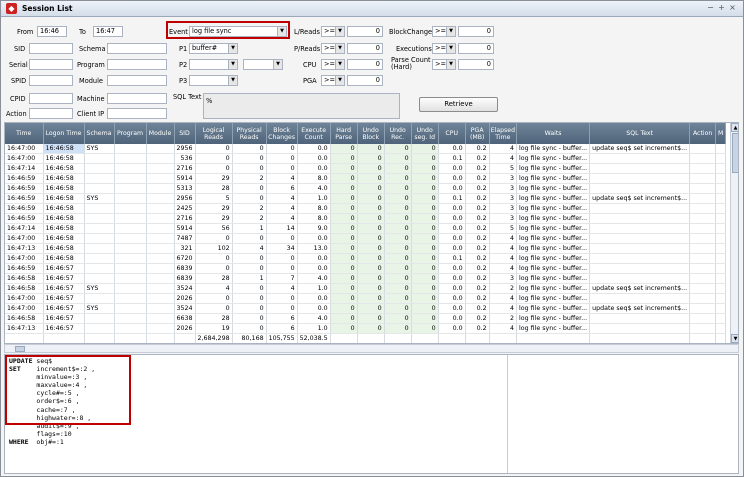  What do you see at coordinates (734, 338) in the screenshot?
I see `scroll-down-icon: ▼` at bounding box center [734, 338].